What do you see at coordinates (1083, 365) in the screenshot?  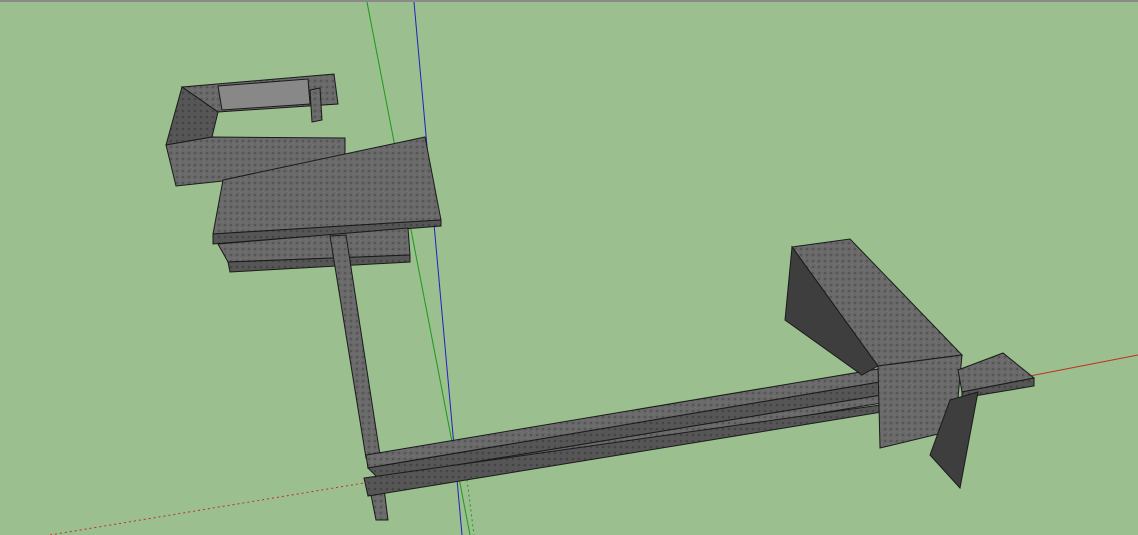 I see `red-axis` at bounding box center [1083, 365].